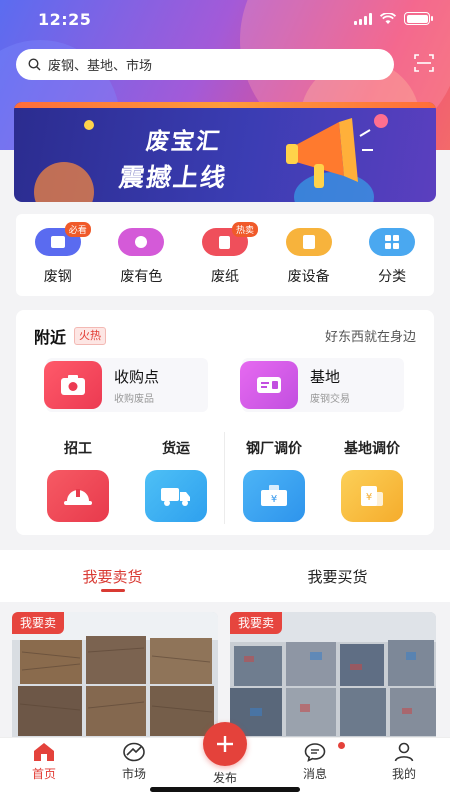 The image size is (450, 800). I want to click on nav-label: 市场, so click(133, 774).